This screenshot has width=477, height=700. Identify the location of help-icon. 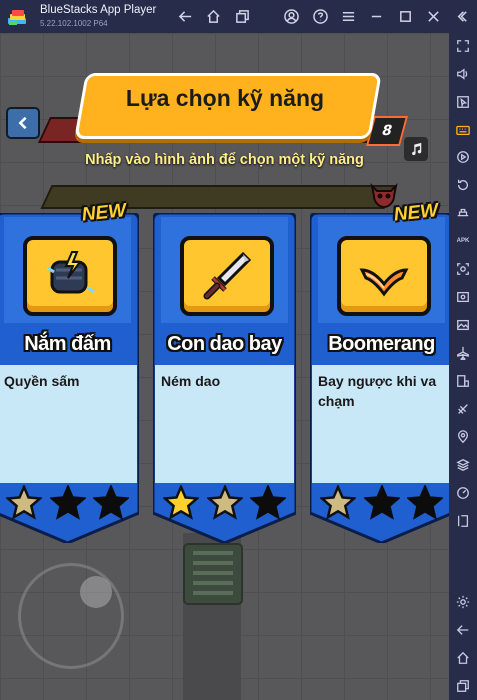
(320, 16).